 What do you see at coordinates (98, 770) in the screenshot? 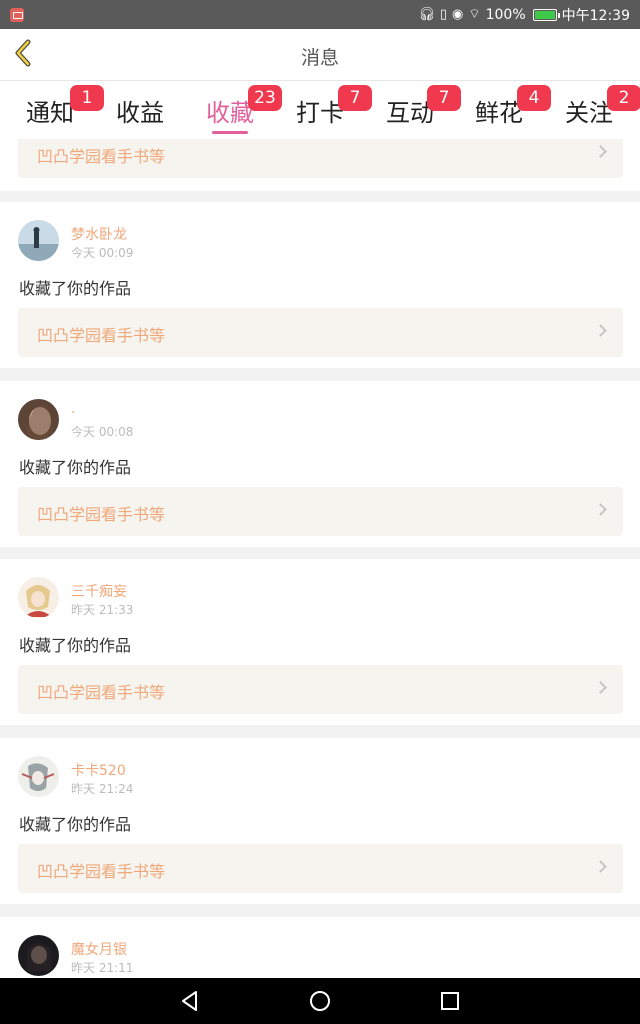
I see `username: 卡卡520` at bounding box center [98, 770].